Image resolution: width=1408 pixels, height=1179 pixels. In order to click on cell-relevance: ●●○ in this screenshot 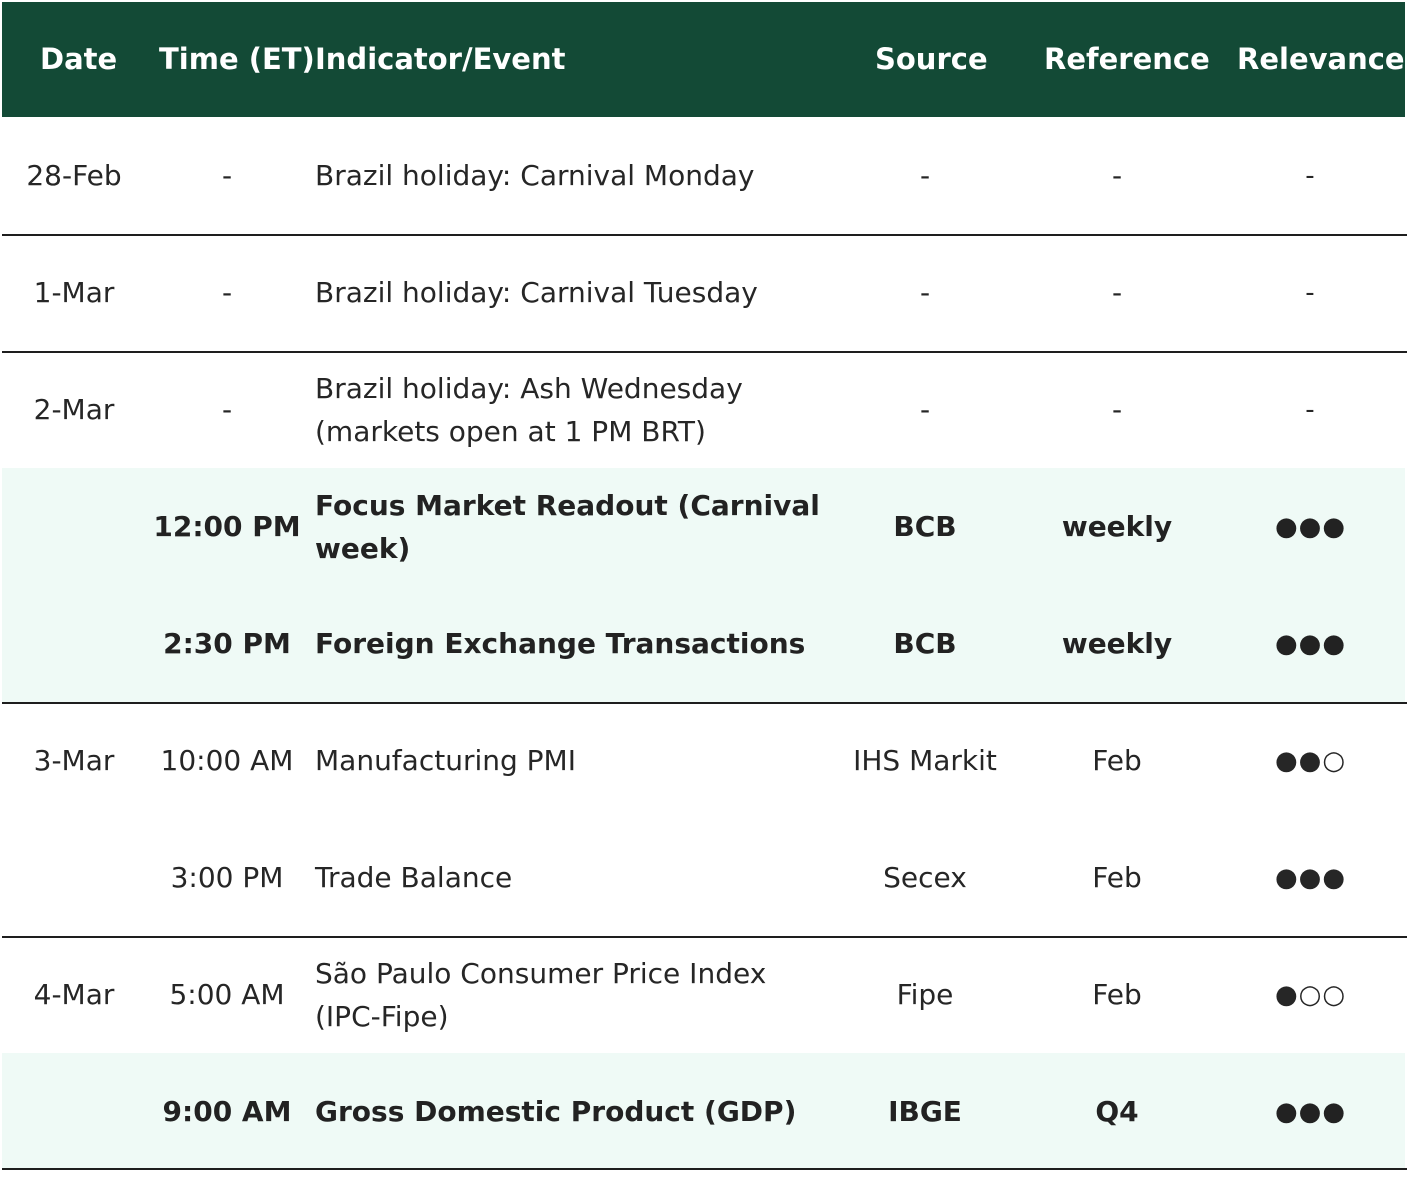, I will do `click(1310, 760)`.